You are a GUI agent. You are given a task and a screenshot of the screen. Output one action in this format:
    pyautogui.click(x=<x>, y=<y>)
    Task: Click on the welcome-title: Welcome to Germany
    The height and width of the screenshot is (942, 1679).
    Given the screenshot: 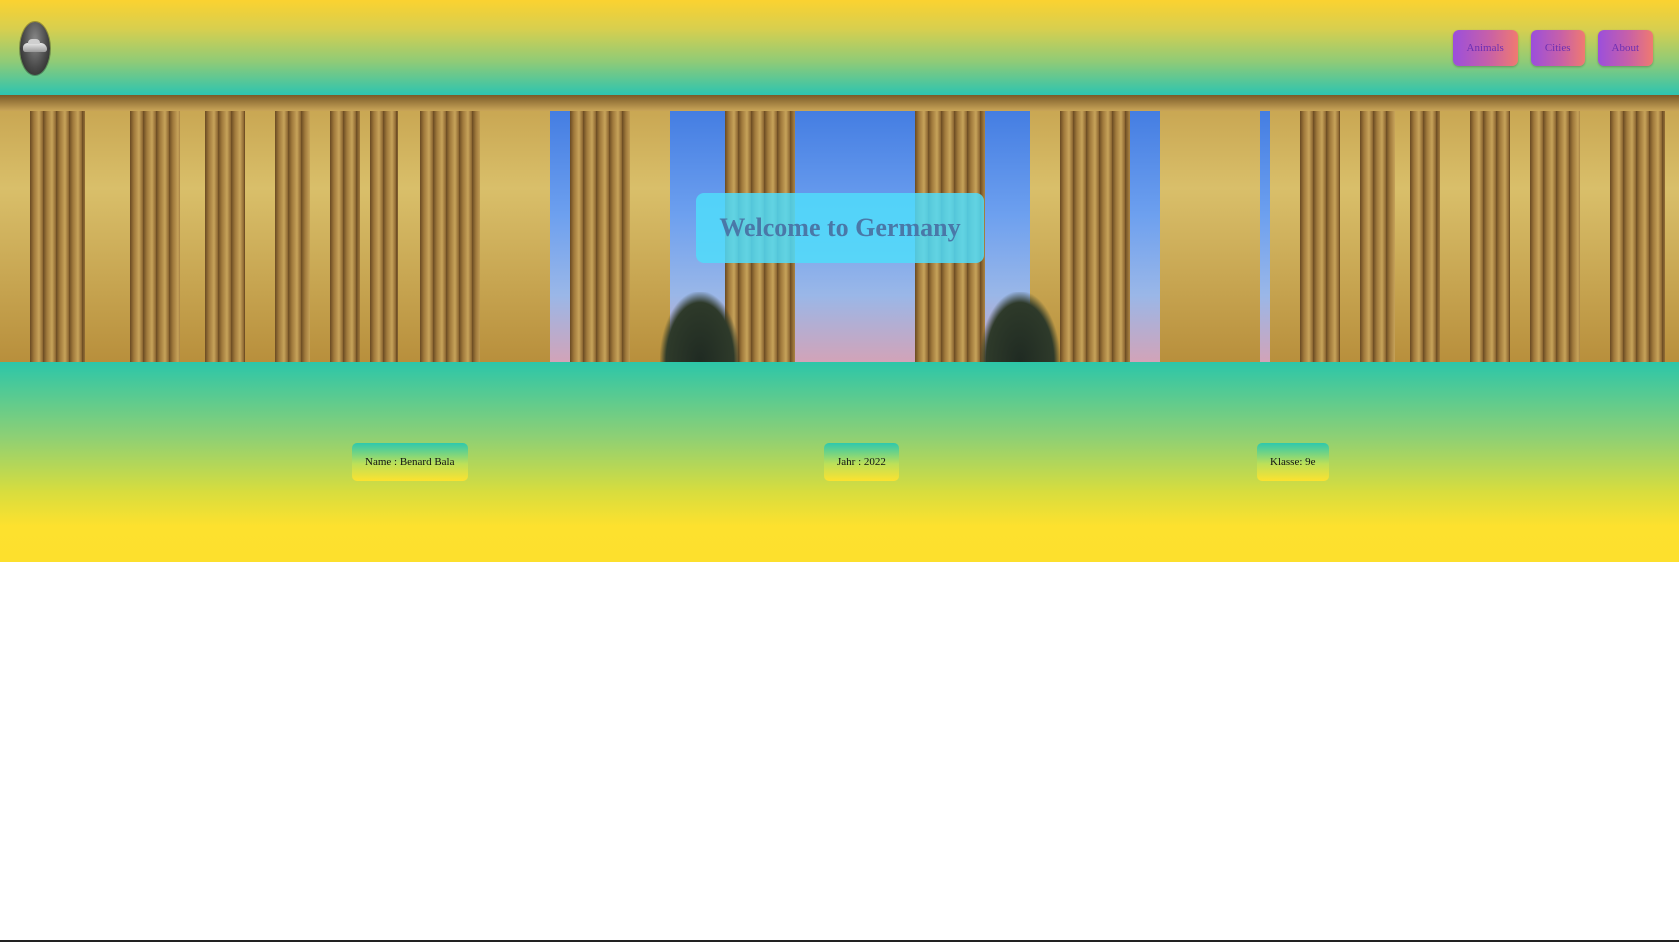 What is the action you would take?
    pyautogui.click(x=840, y=227)
    